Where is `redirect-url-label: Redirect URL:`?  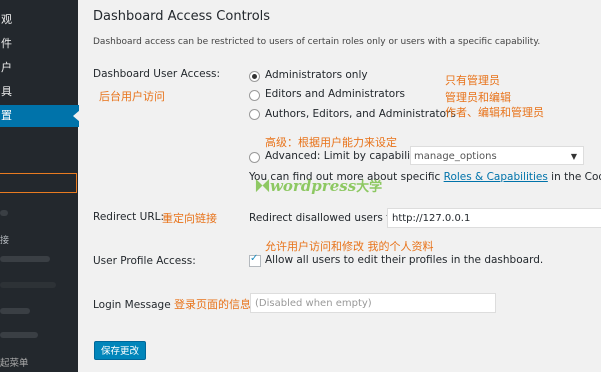 redirect-url-label: Redirect URL: is located at coordinates (129, 217).